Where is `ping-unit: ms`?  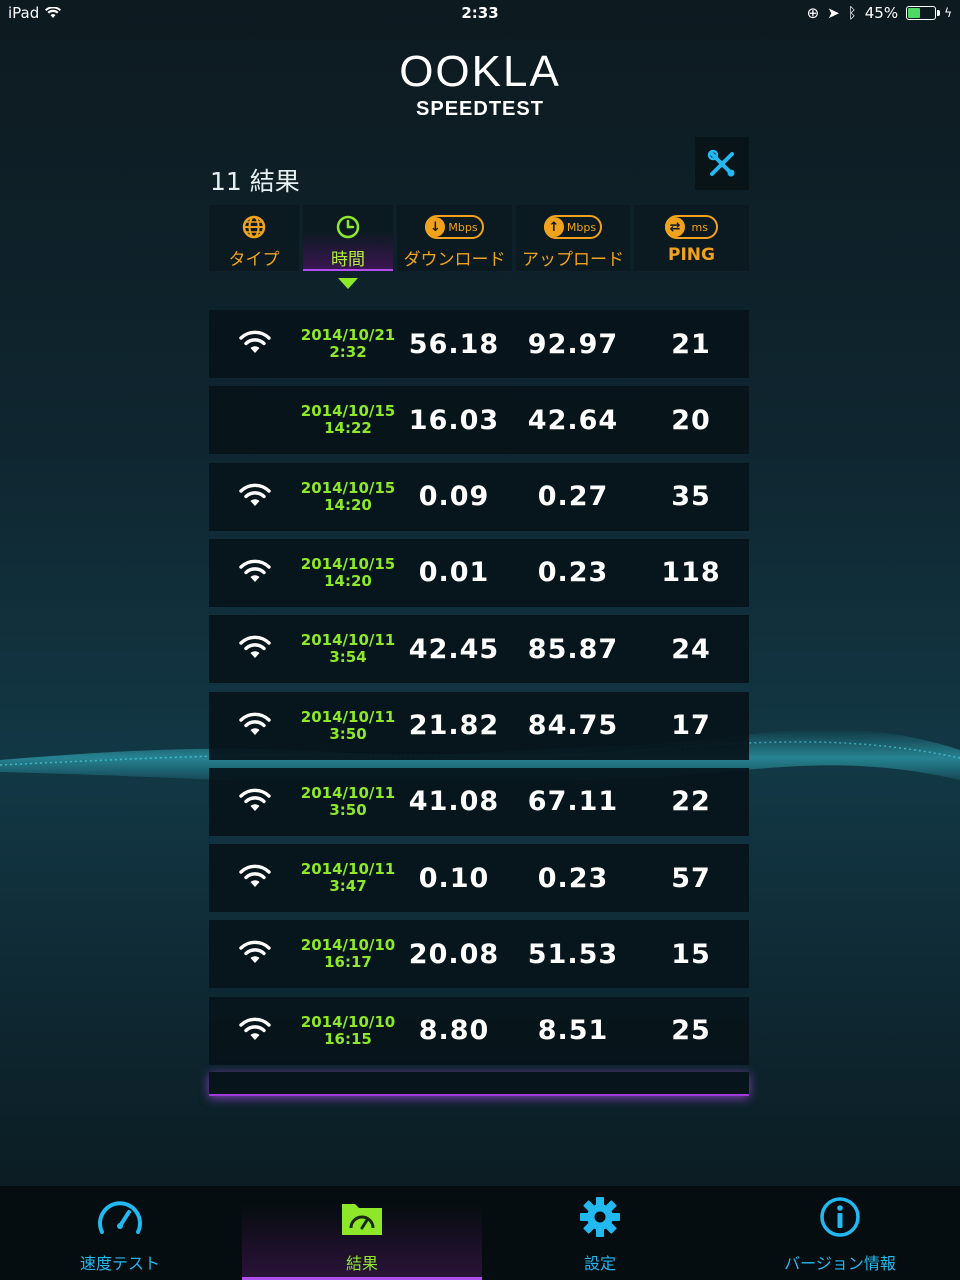
ping-unit: ms is located at coordinates (699, 227).